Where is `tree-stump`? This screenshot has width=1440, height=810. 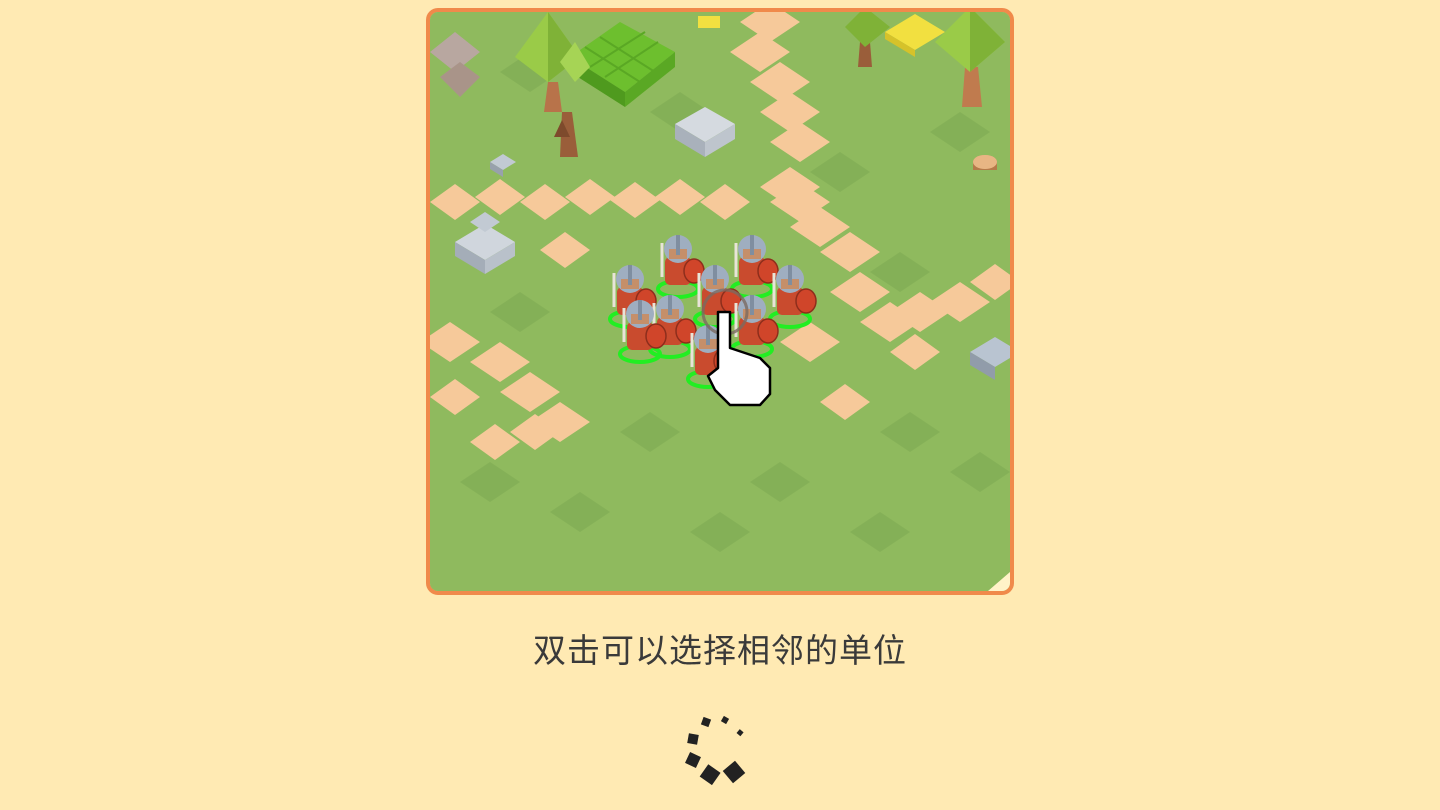 tree-stump is located at coordinates (985, 162).